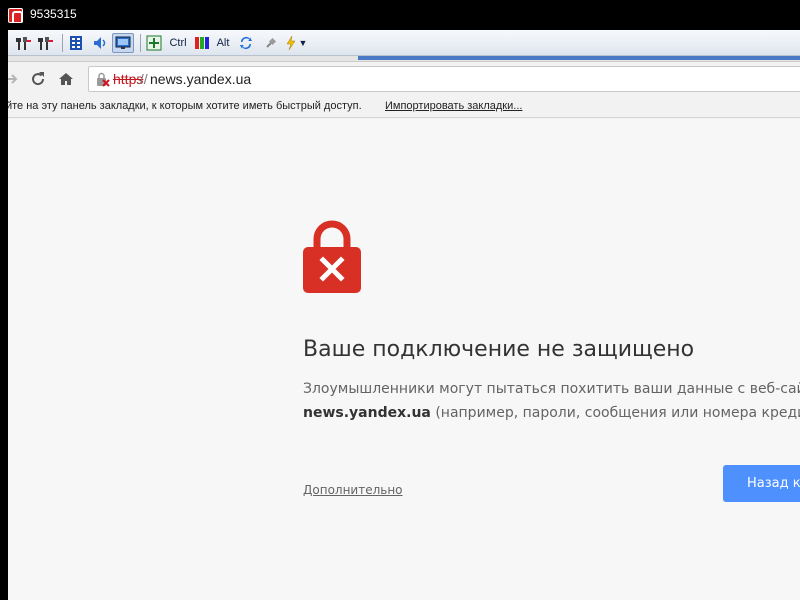  I want to click on fullscreen-icon, so click(154, 43).